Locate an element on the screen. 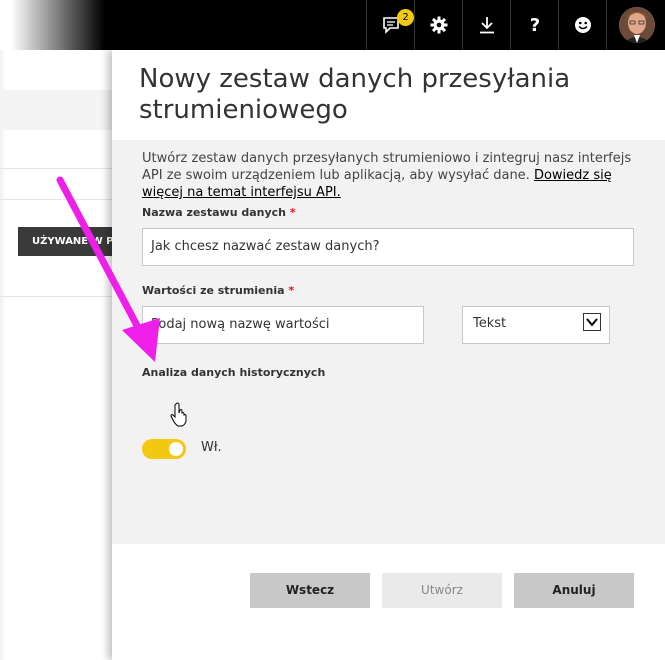  background-search-area is located at coordinates (56, 184).